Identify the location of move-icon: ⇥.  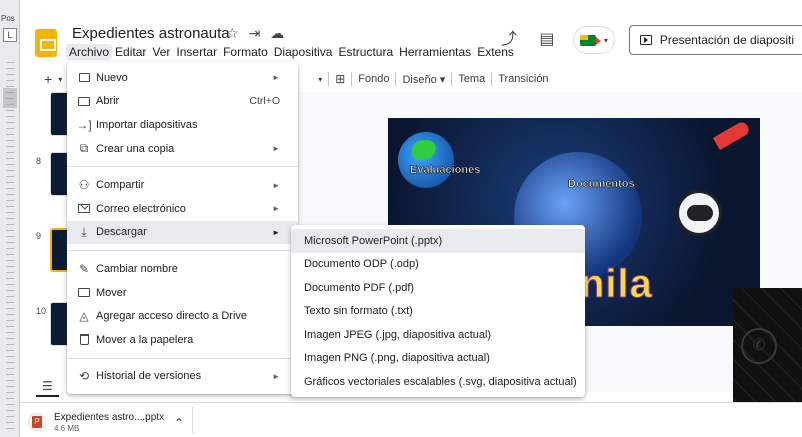
(255, 33).